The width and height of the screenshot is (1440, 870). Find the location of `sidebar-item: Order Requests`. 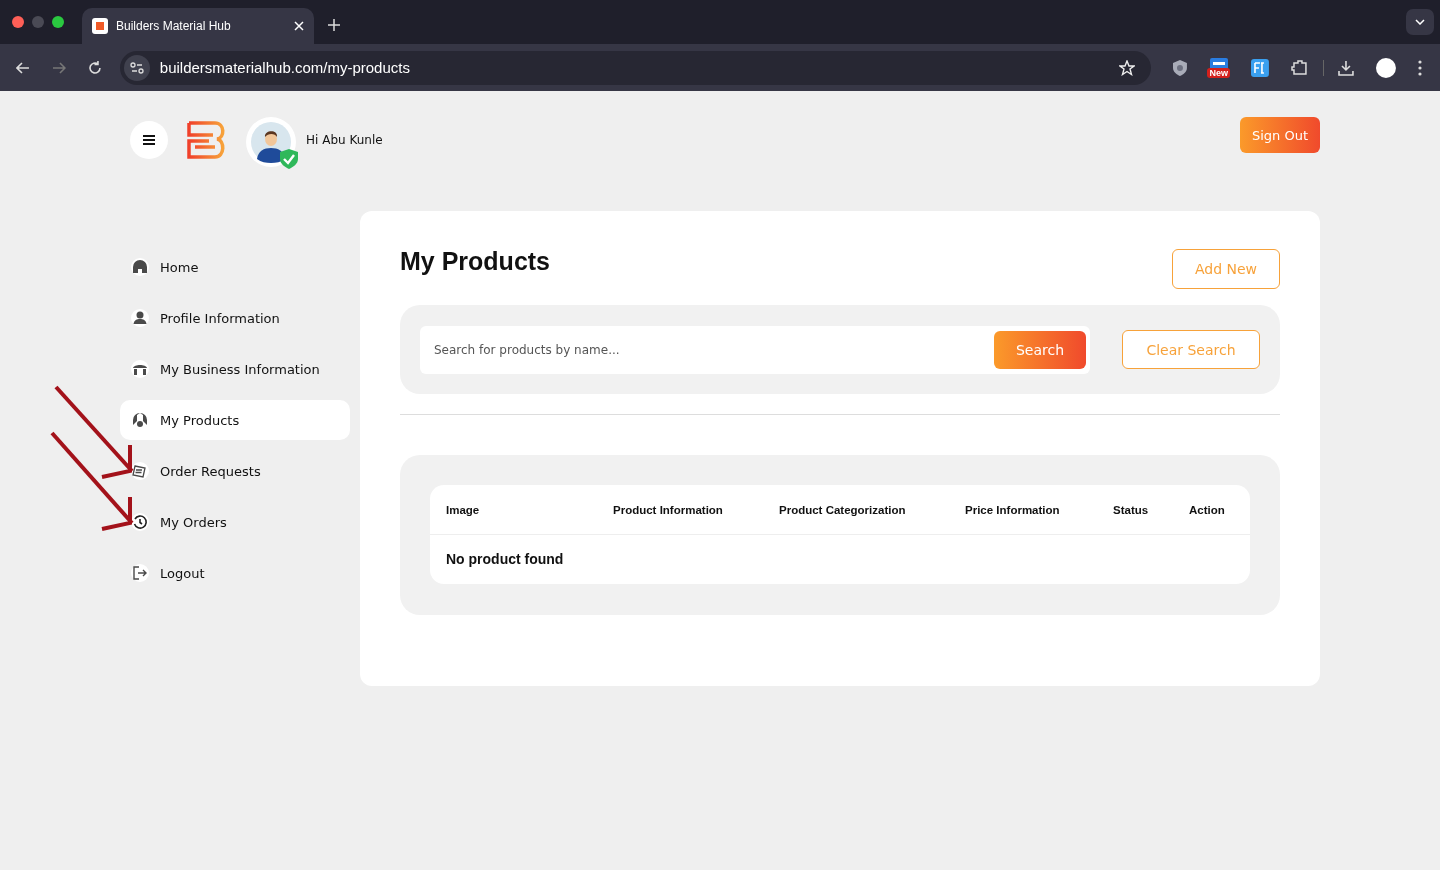

sidebar-item: Order Requests is located at coordinates (235, 471).